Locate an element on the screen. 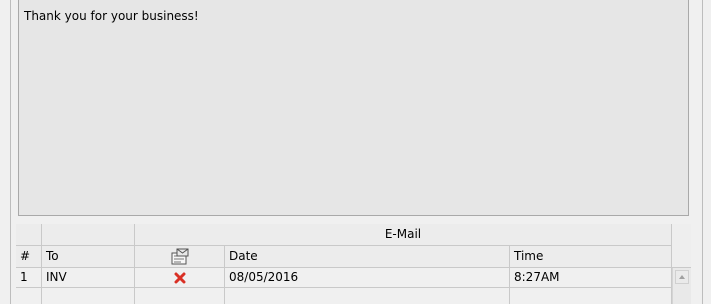  row-status-cell is located at coordinates (180, 278).